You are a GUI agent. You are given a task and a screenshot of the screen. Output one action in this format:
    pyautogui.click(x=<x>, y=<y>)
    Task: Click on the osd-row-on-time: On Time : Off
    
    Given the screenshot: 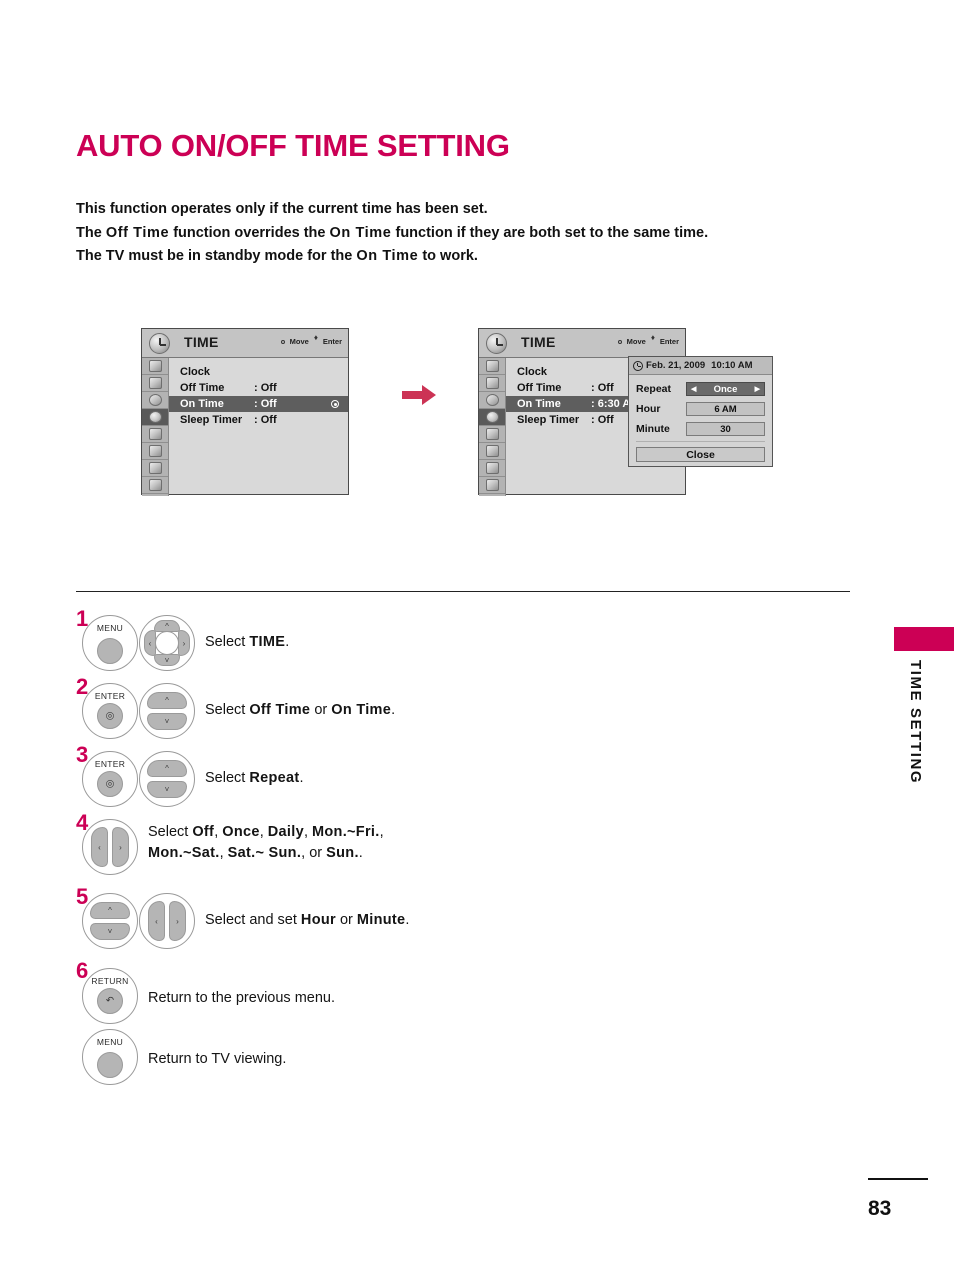 What is the action you would take?
    pyautogui.click(x=258, y=404)
    